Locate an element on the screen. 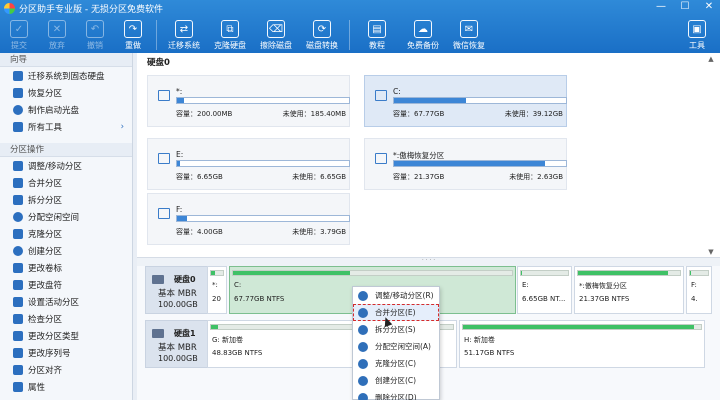  sidebar-item-resize: 调整/移动分区 is located at coordinates (66, 165).